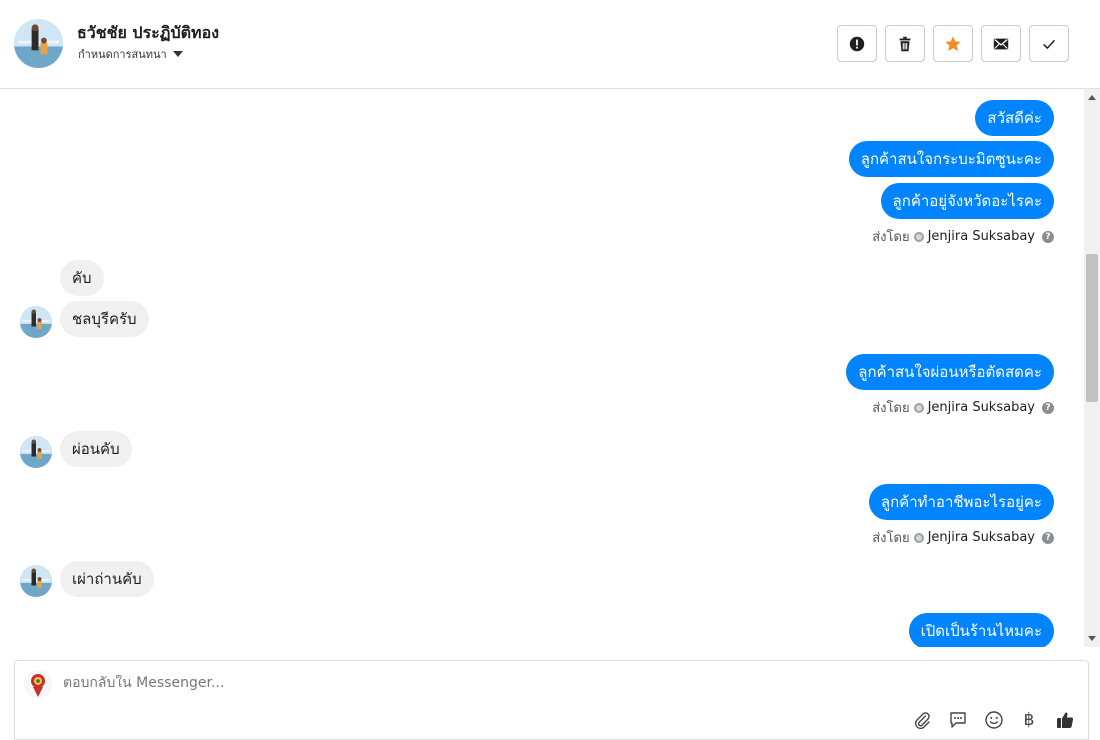 The width and height of the screenshot is (1100, 740). What do you see at coordinates (958, 720) in the screenshot?
I see `saved-replies-icon` at bounding box center [958, 720].